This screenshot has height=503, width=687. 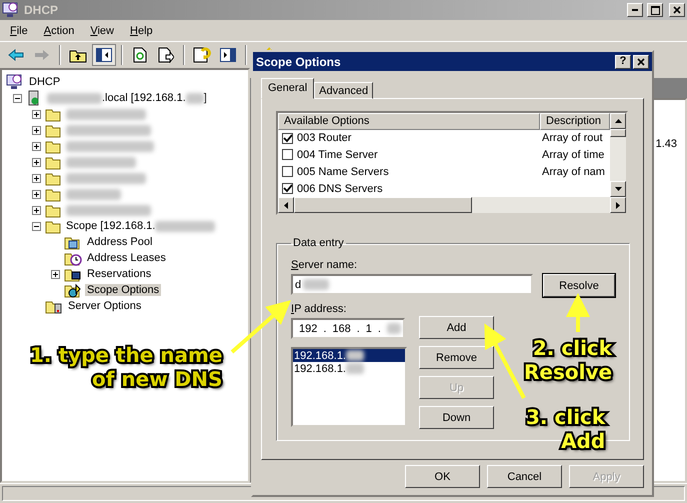 I want to click on menu-item: File, so click(x=19, y=30).